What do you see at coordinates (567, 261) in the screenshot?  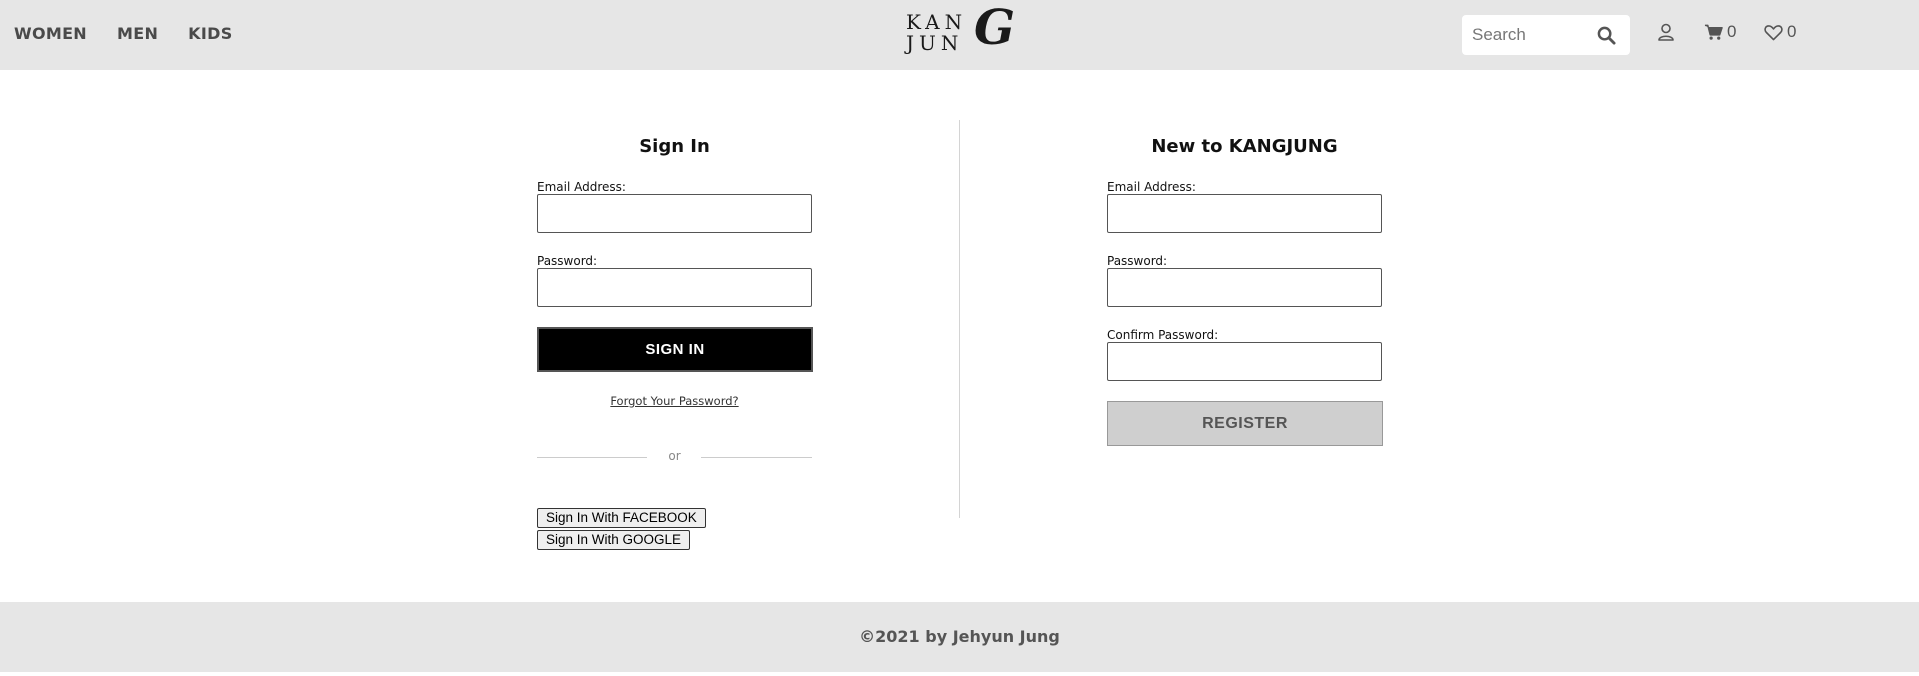 I see `signin-password-label: Password:` at bounding box center [567, 261].